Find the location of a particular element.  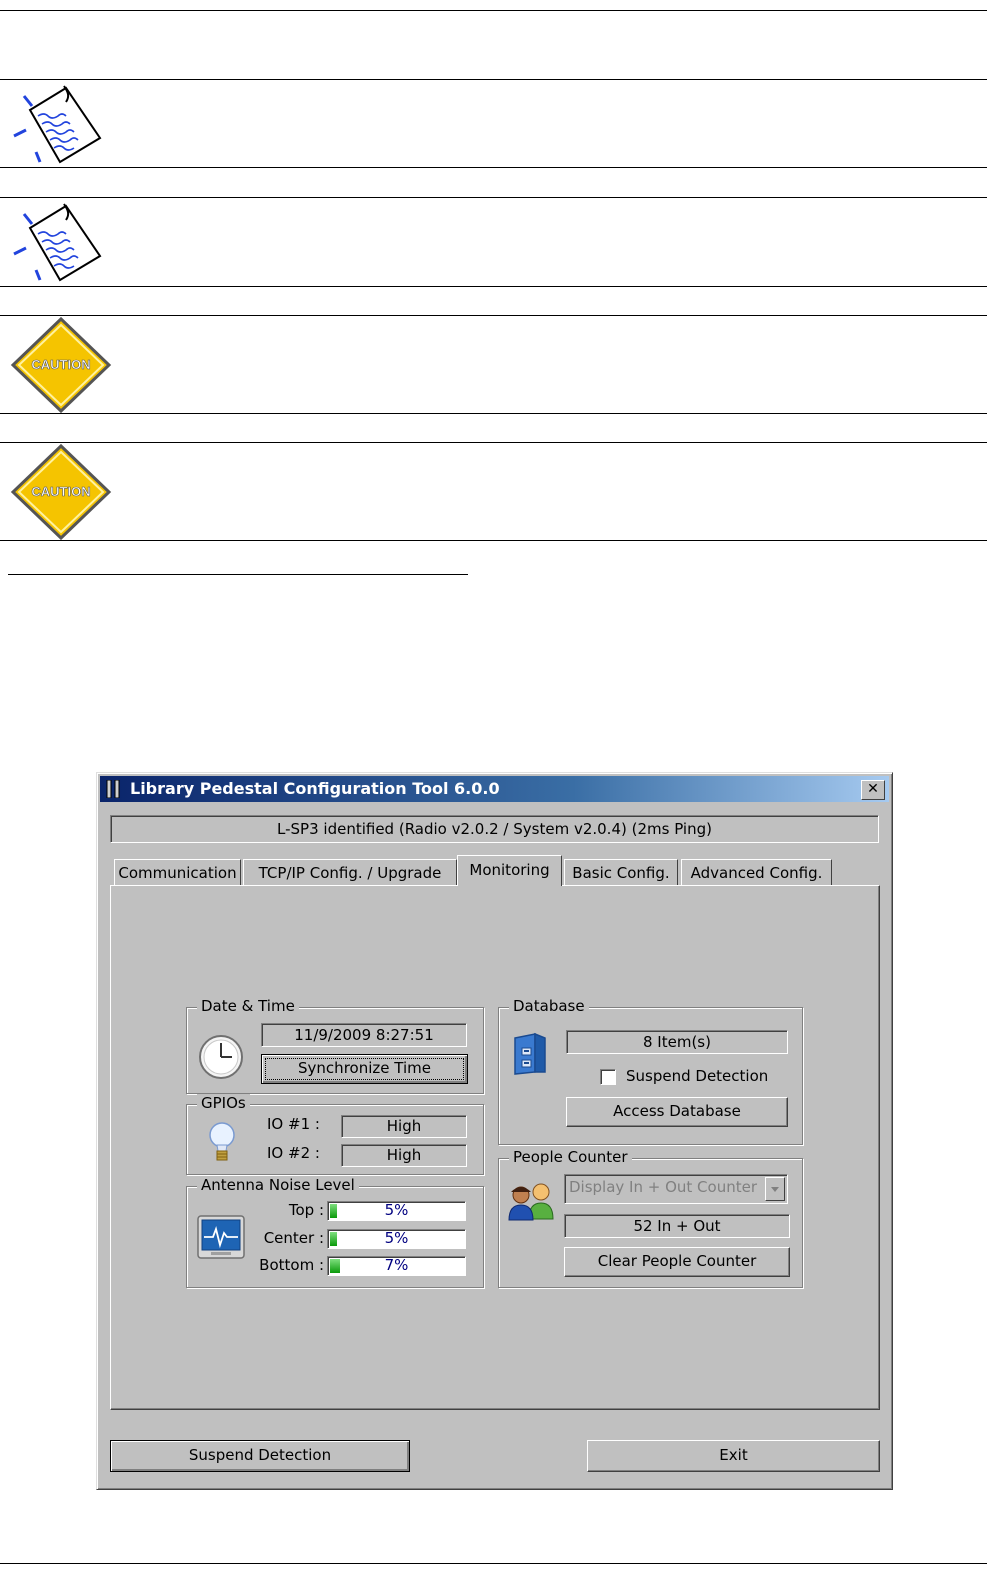

antenna-top-label: Top : is located at coordinates (306, 1210).